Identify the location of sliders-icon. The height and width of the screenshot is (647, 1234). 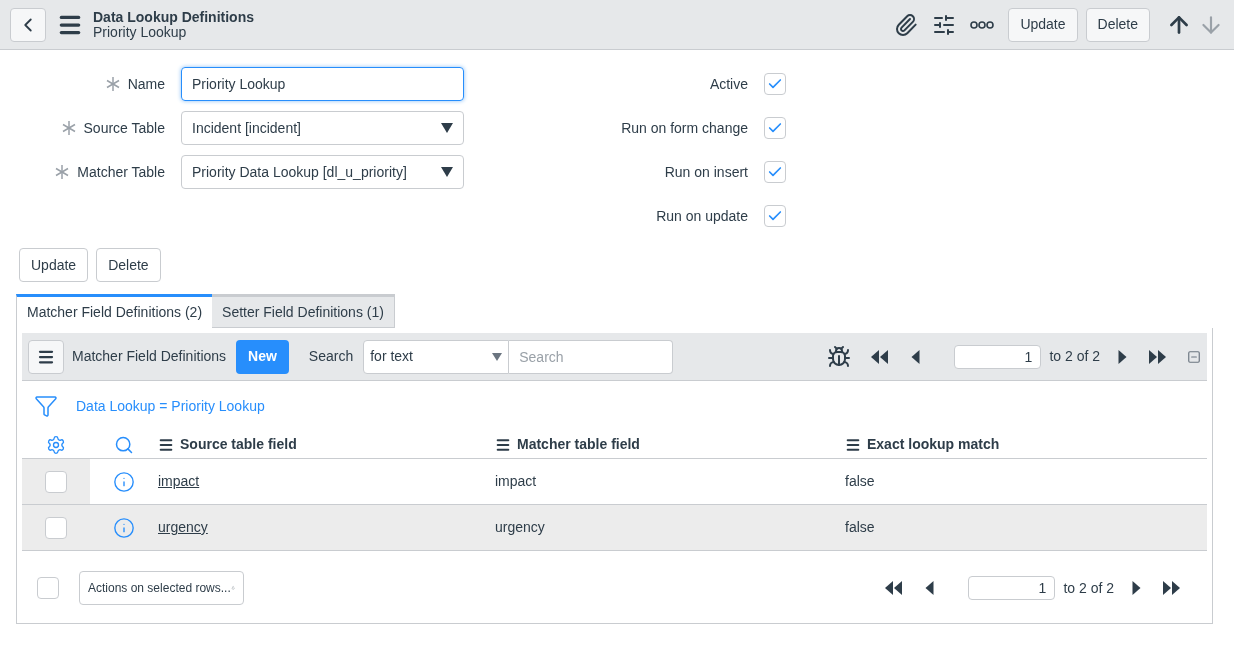
(944, 24).